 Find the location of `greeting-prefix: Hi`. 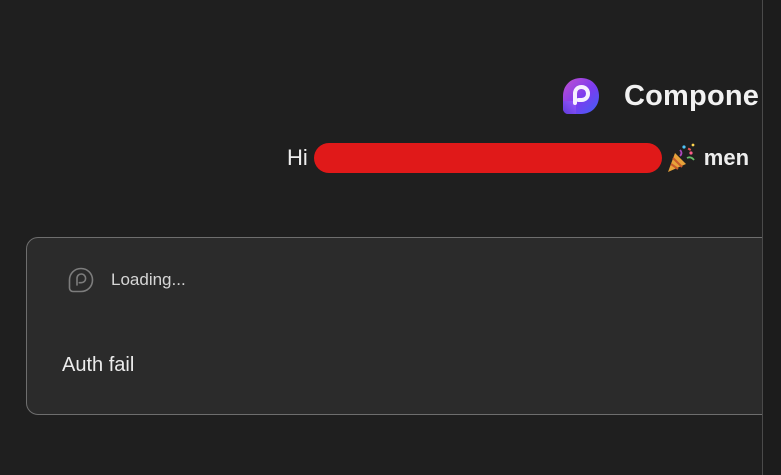

greeting-prefix: Hi is located at coordinates (297, 157).